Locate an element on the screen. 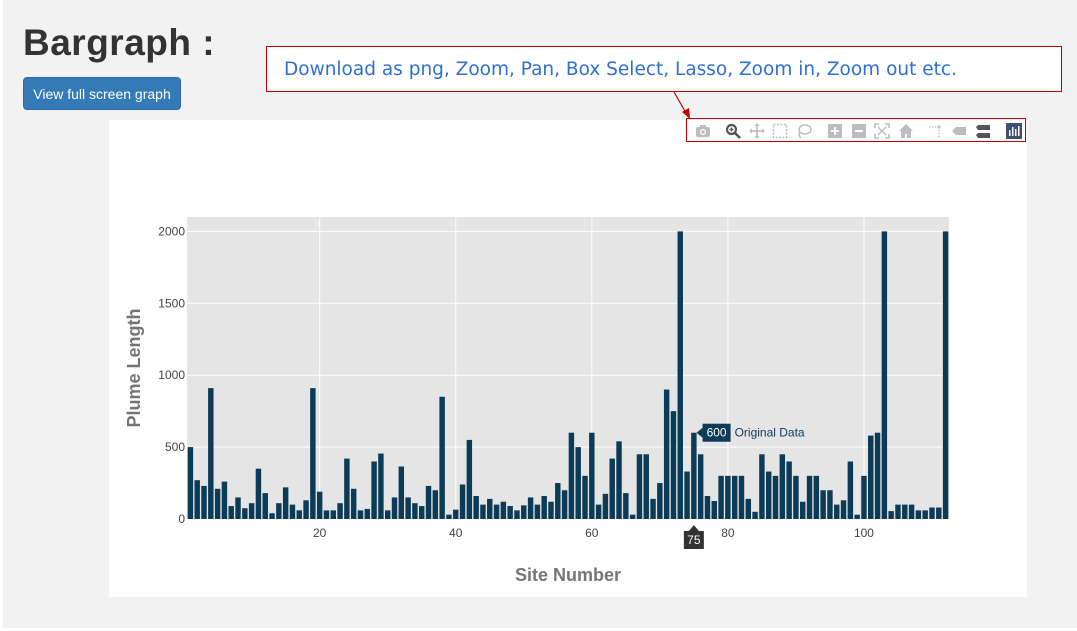  reset-axes-icon is located at coordinates (906, 131).